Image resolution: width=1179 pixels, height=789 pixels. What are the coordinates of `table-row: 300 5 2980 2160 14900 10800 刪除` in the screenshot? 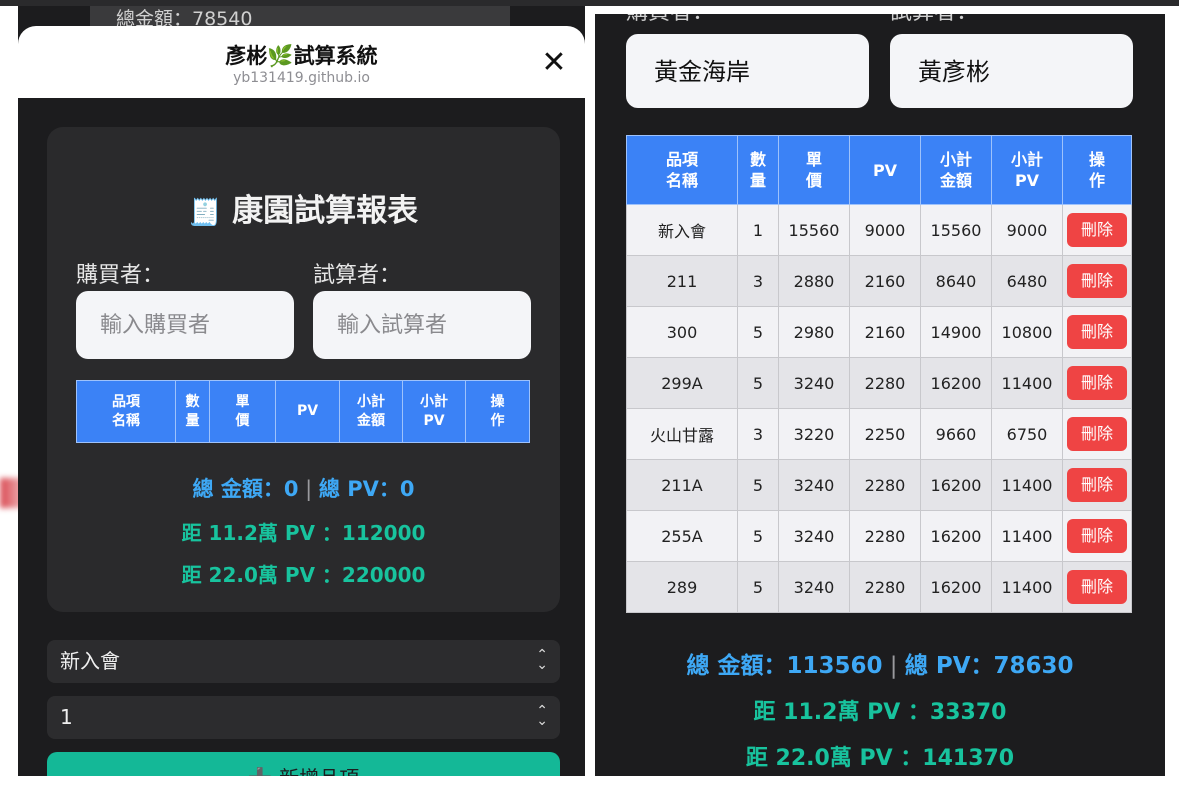 It's located at (879, 332).